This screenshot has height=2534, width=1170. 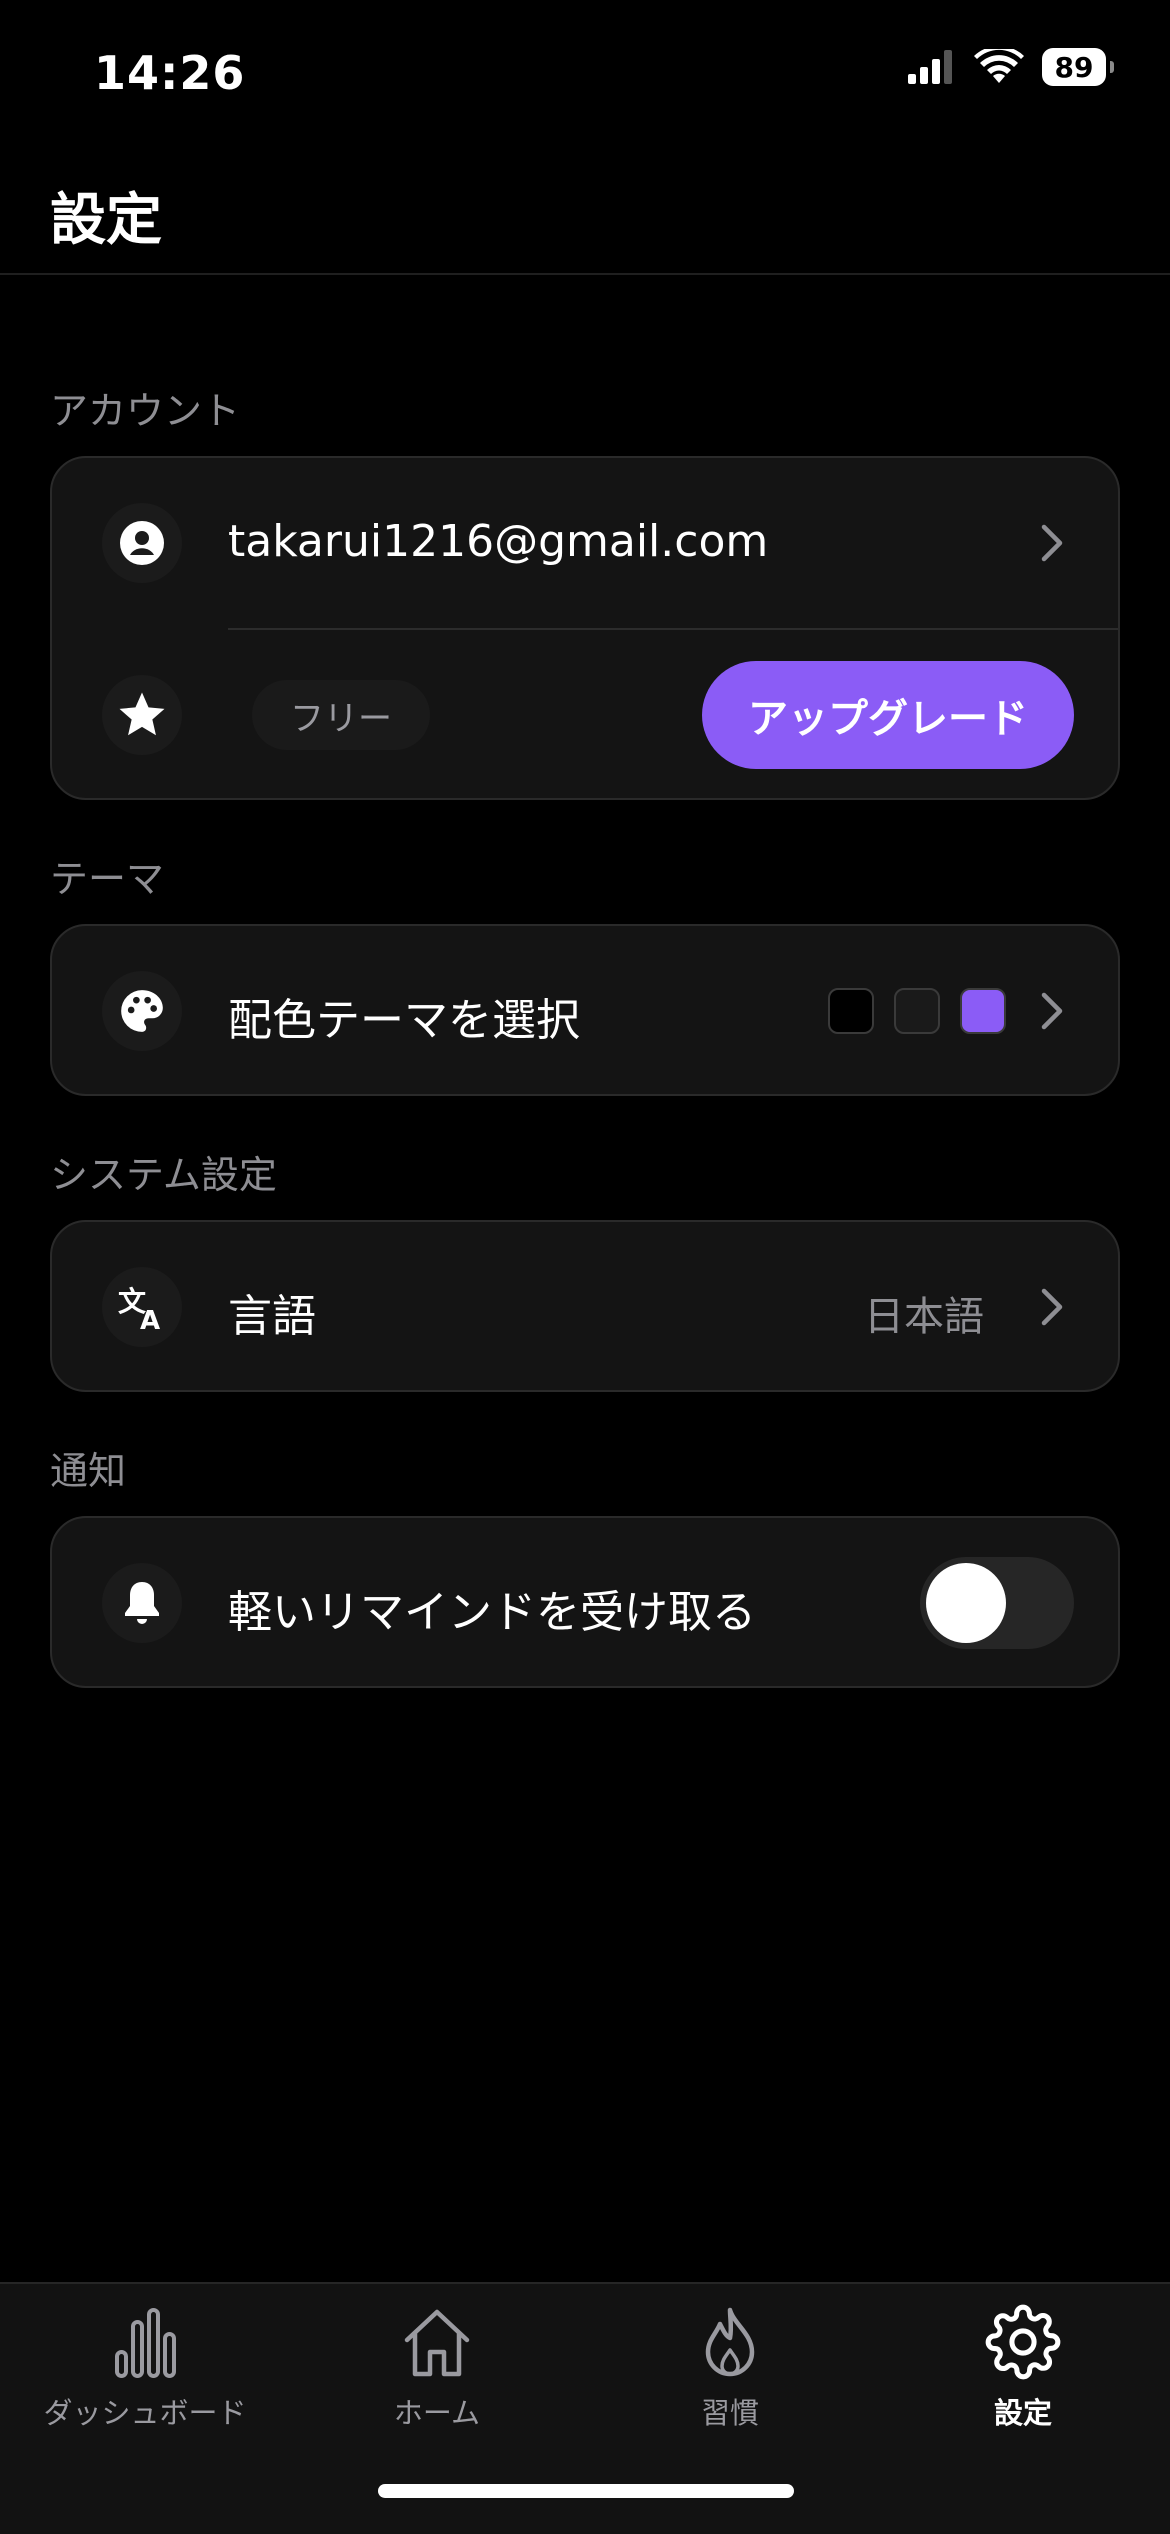 I want to click on user-circle-icon, so click(x=142, y=543).